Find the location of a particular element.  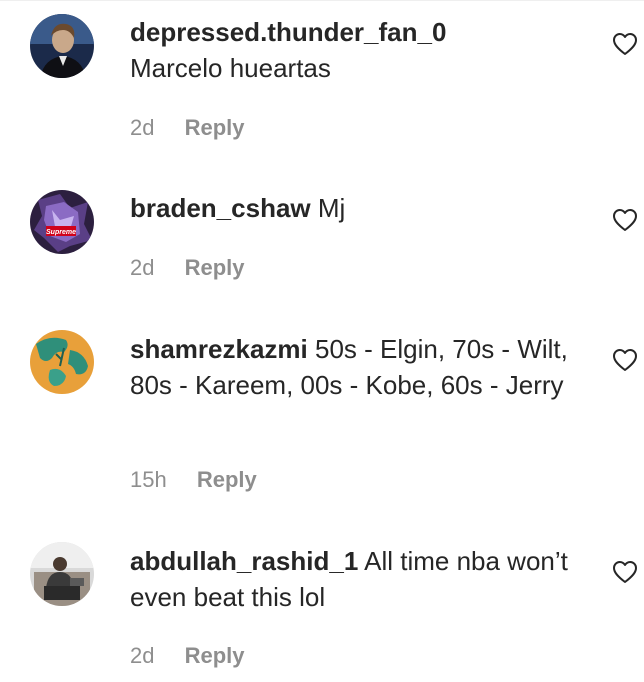

comment-text-block: depressed.thunder_fan_0 Marcelo hueartas is located at coordinates (350, 50).